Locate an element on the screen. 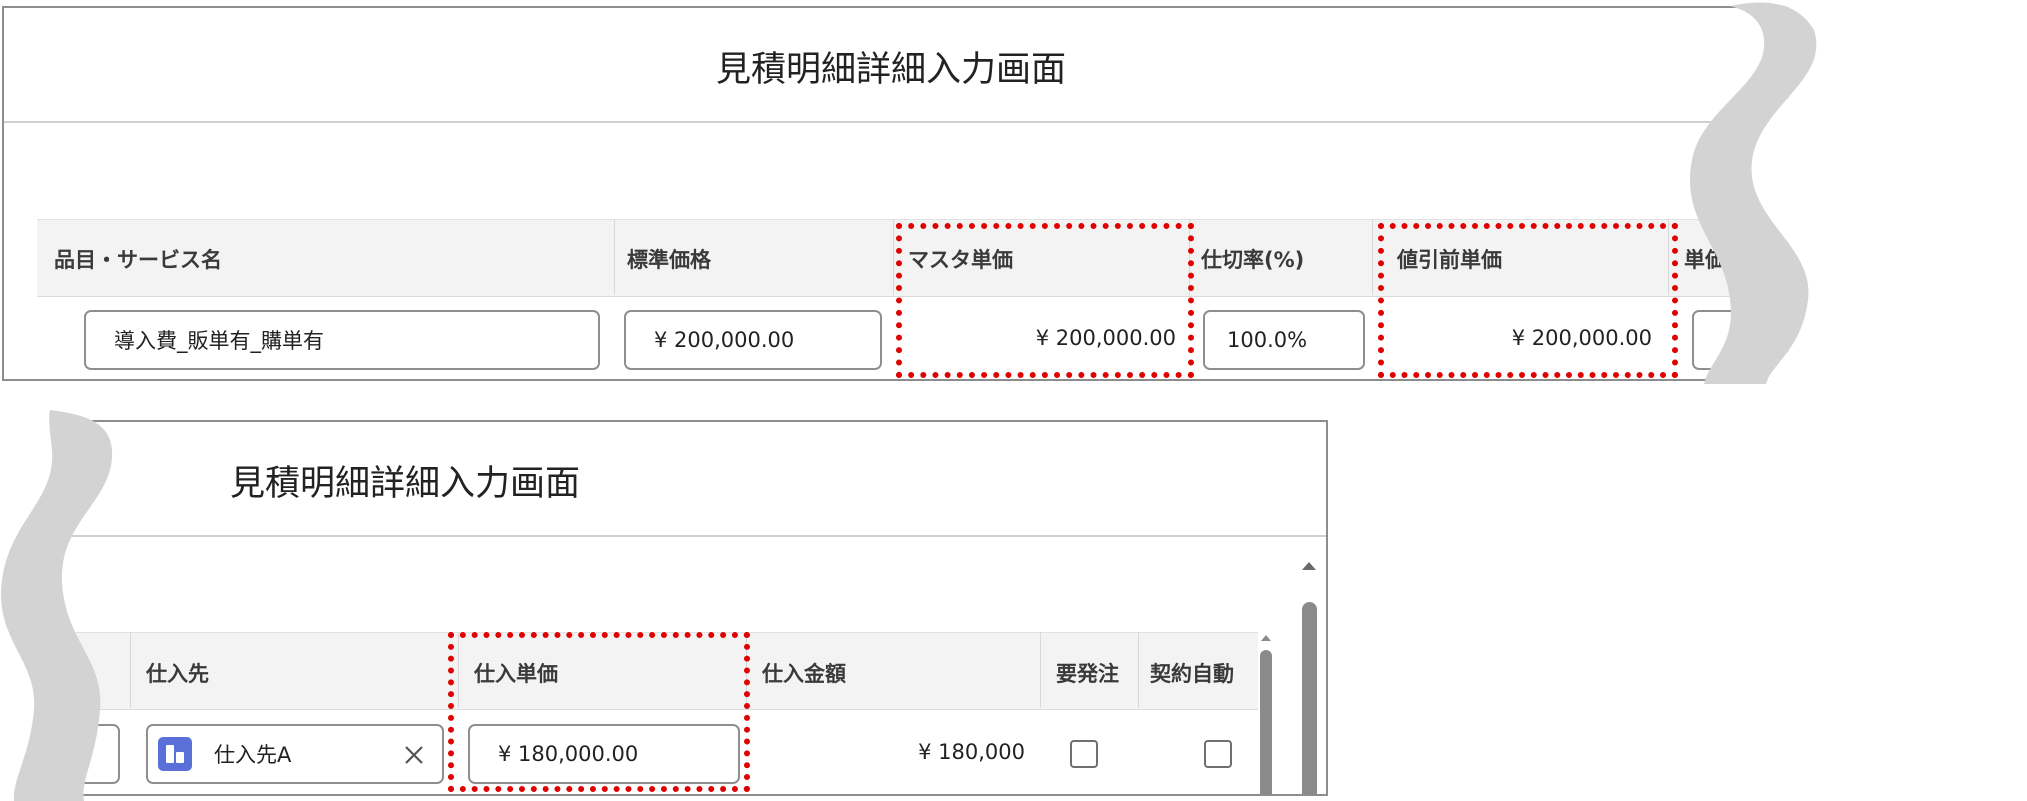  standard-price-field: ¥ 200,000.00 is located at coordinates (753, 340).